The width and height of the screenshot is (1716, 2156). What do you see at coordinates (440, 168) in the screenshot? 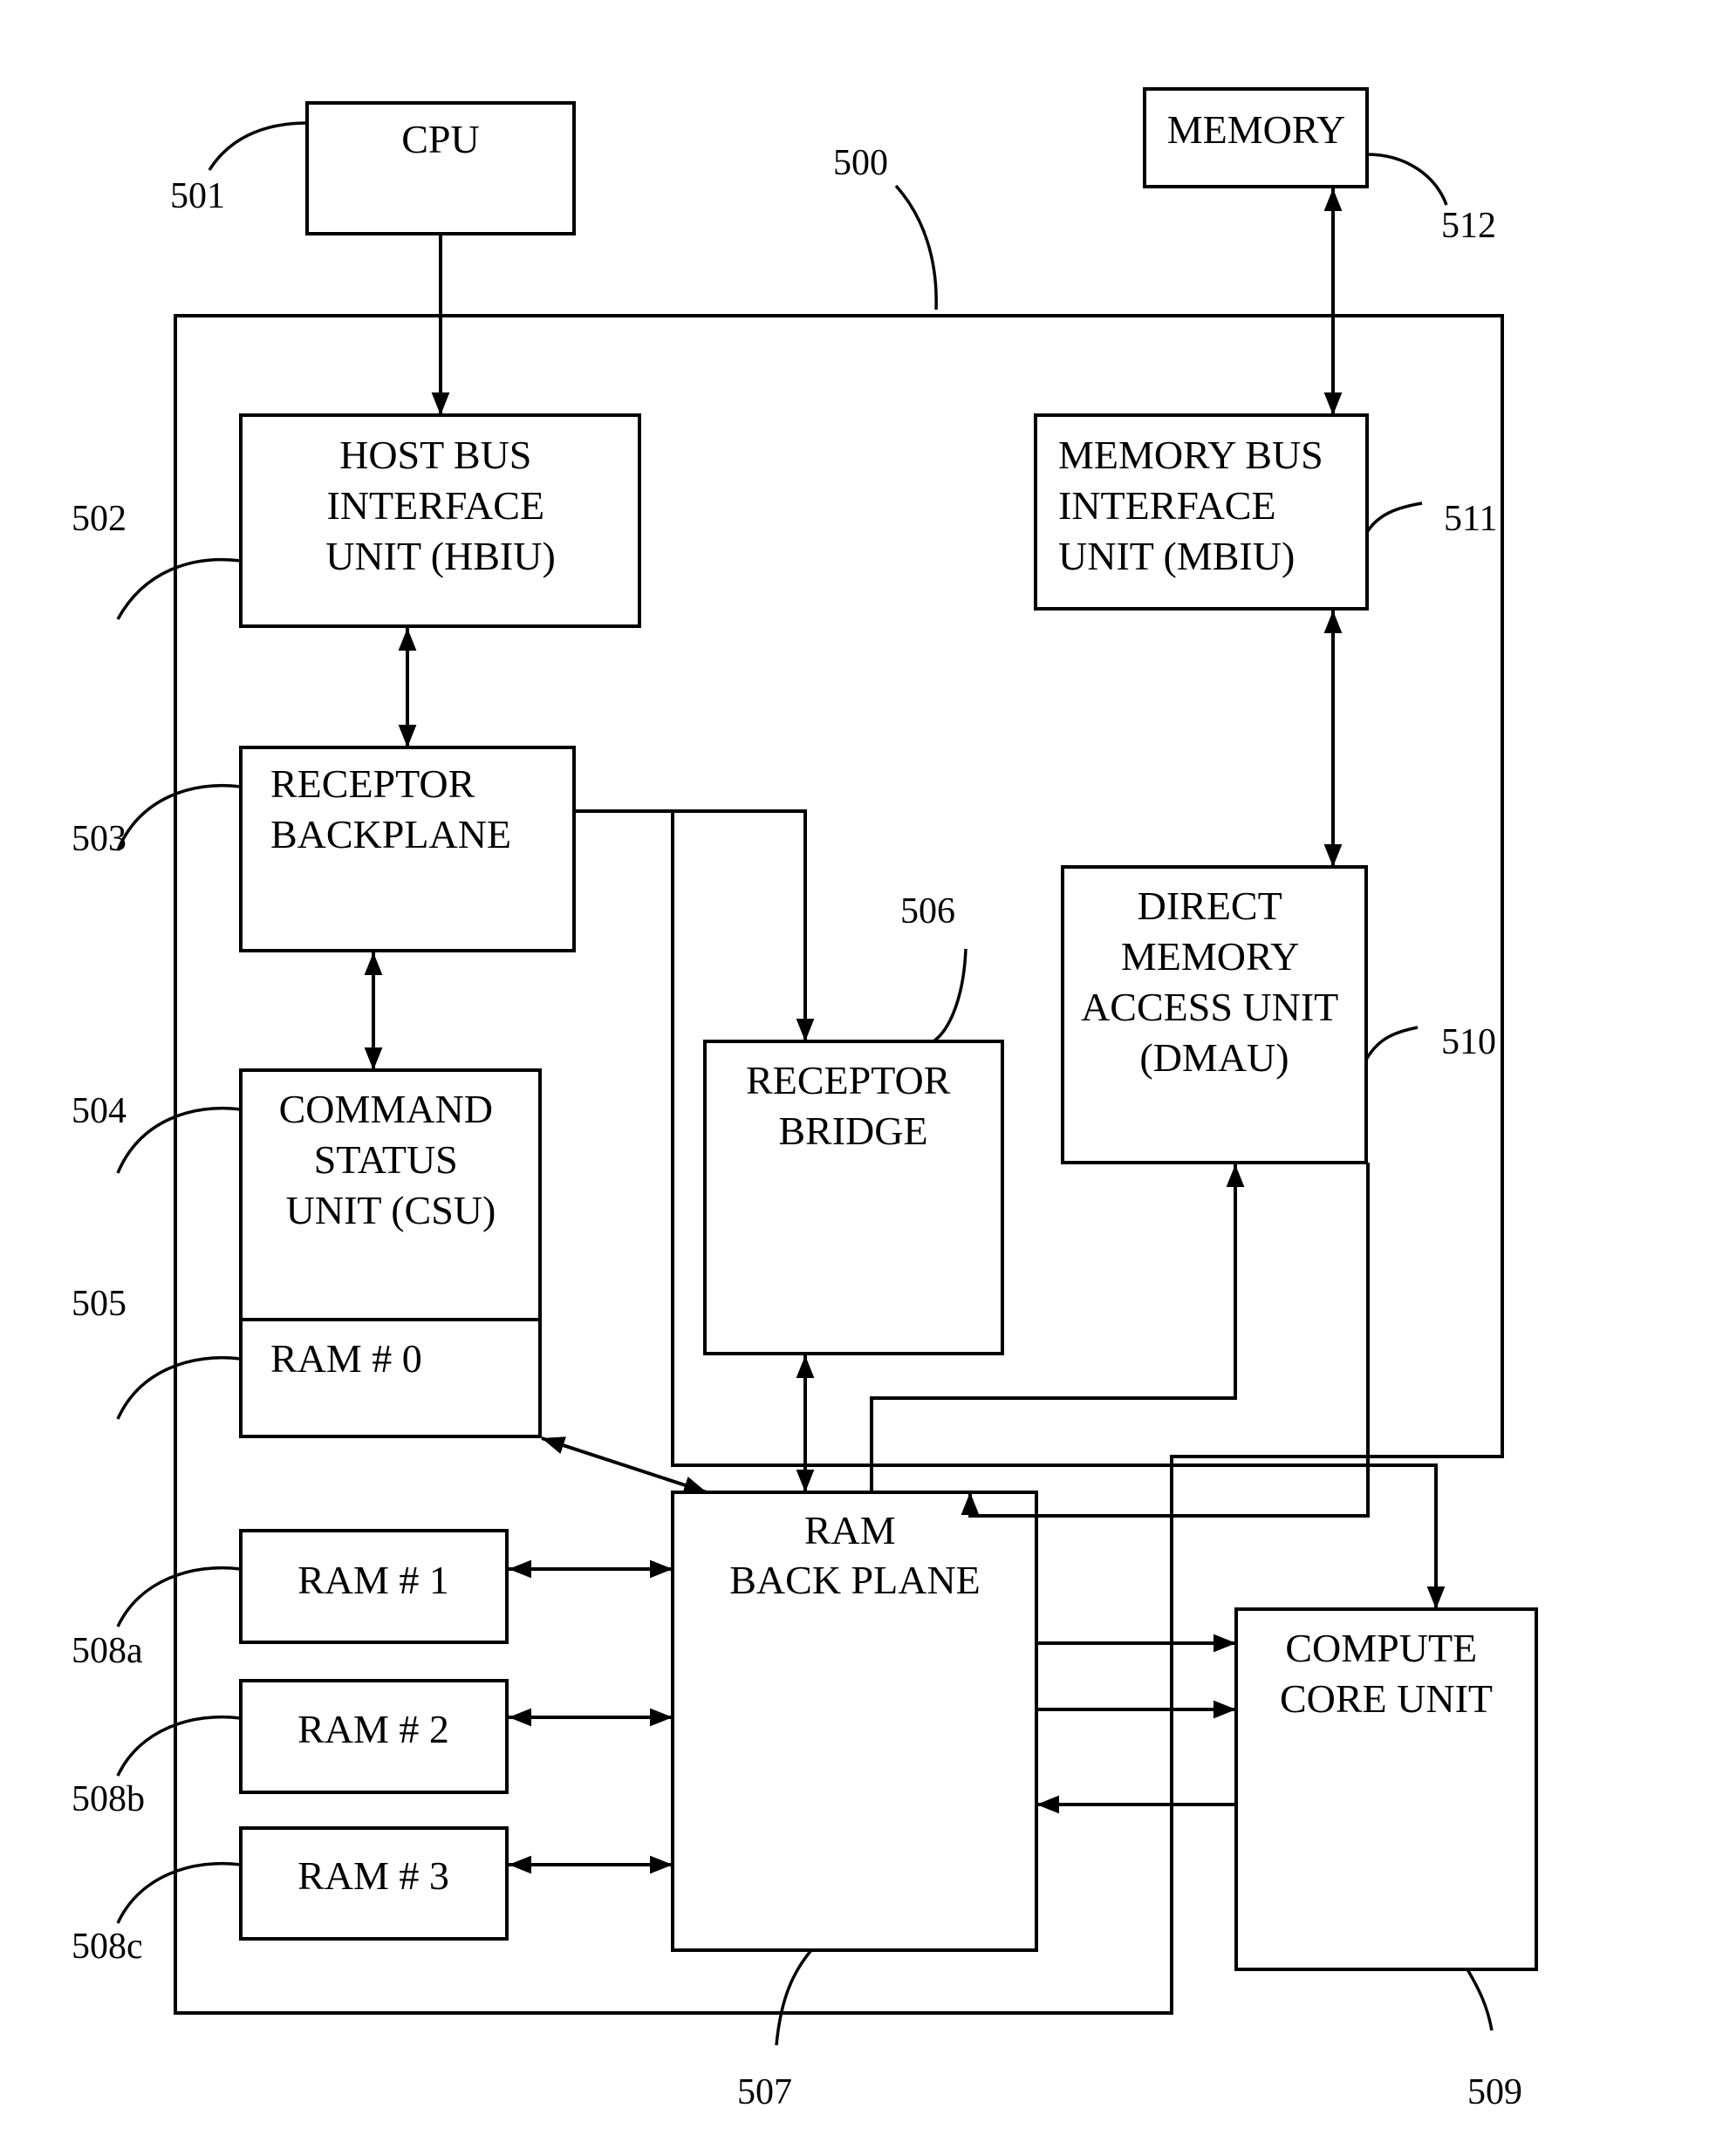
I see `block-cpu: CPU` at bounding box center [440, 168].